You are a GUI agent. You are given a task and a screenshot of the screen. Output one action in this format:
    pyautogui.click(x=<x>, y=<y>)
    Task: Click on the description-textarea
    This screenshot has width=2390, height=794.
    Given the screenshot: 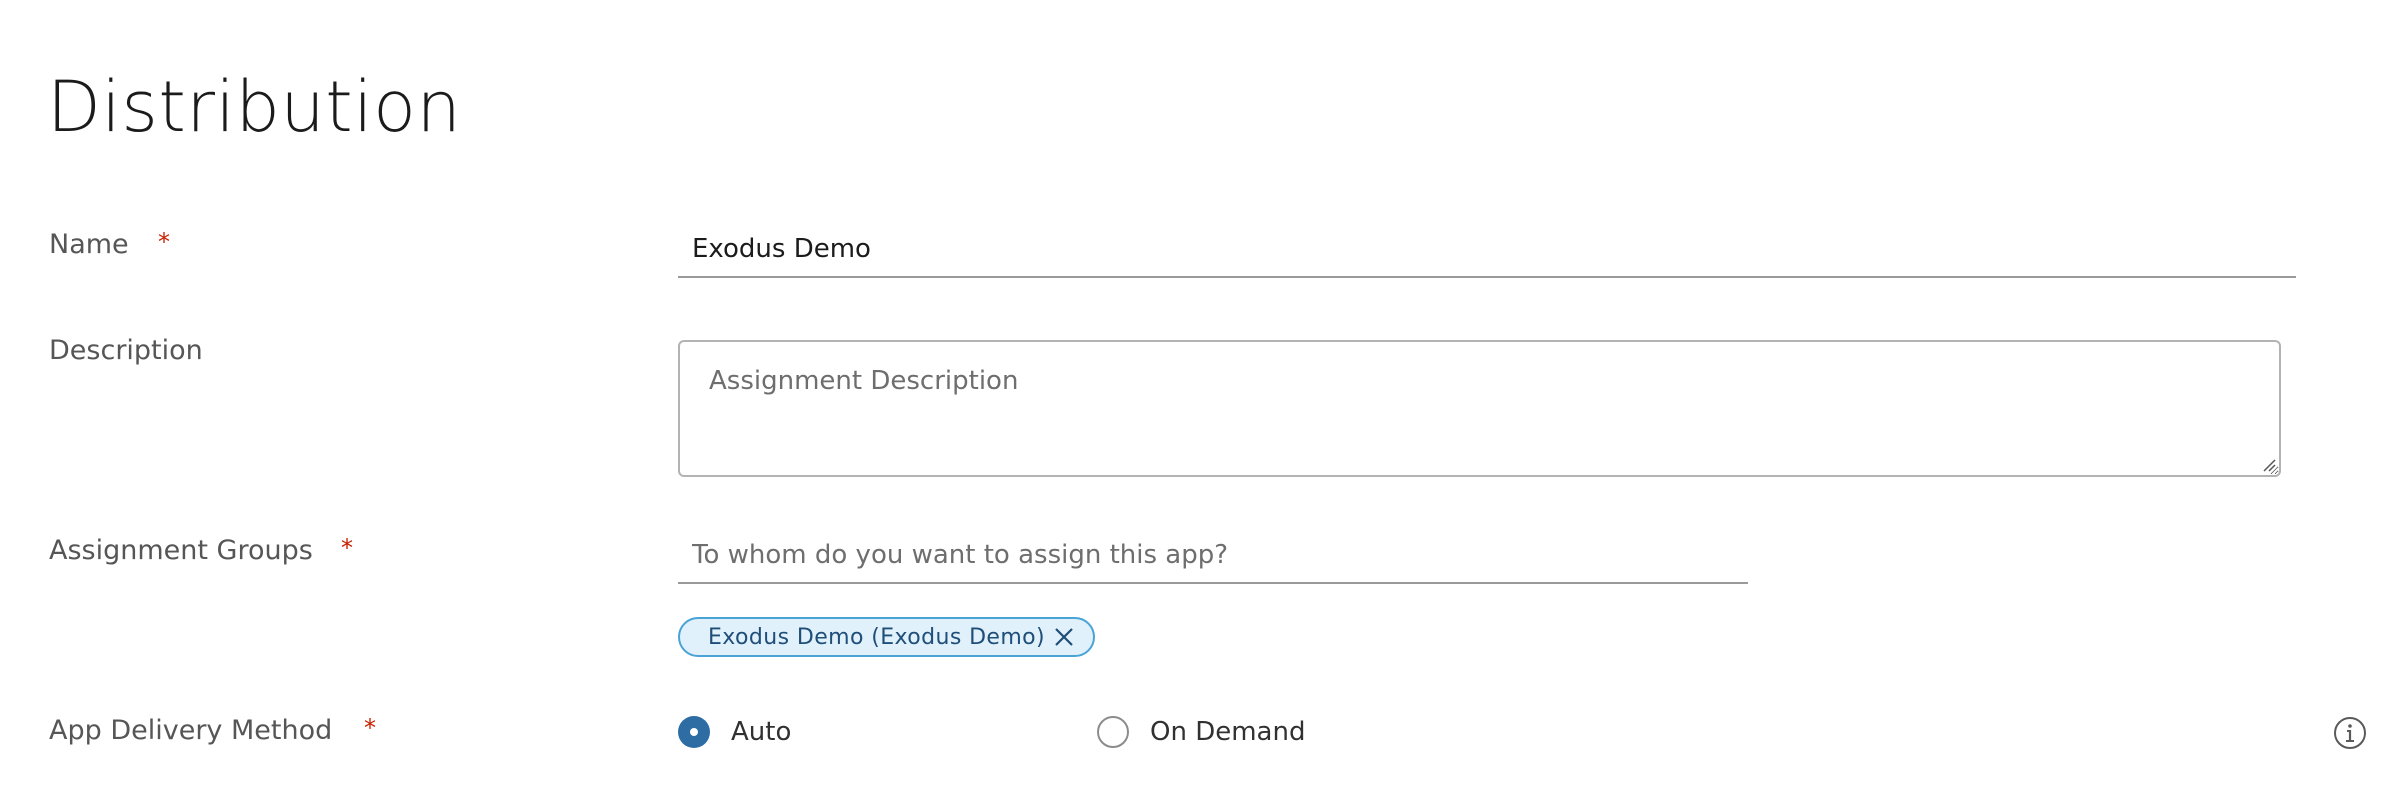 What is the action you would take?
    pyautogui.click(x=1479, y=408)
    